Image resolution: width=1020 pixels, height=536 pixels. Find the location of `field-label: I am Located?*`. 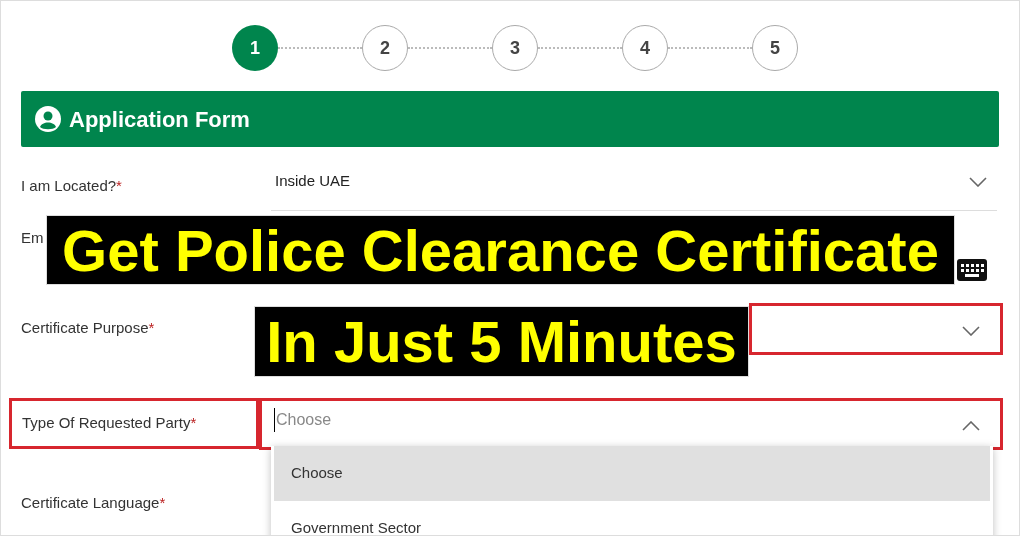

field-label: I am Located?* is located at coordinates (72, 186).